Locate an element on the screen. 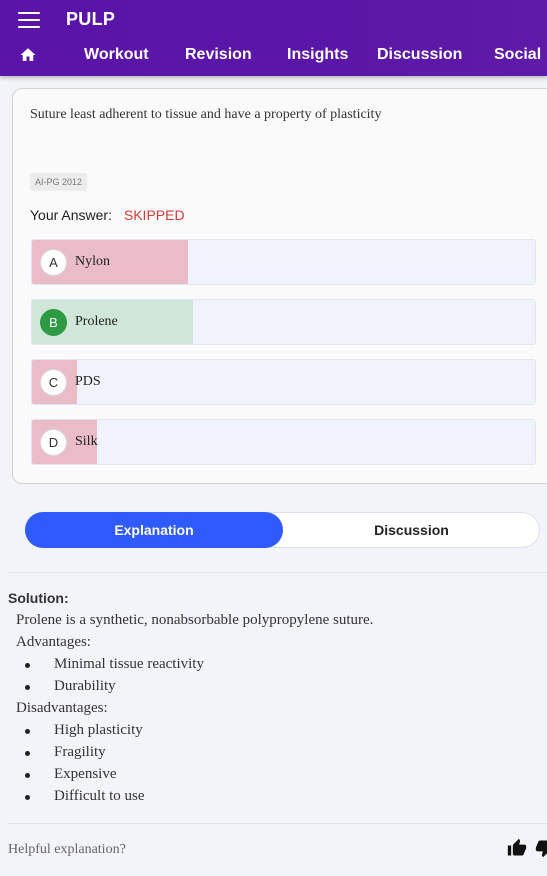 This screenshot has width=547, height=876. nav-discussion: Discussion is located at coordinates (419, 55).